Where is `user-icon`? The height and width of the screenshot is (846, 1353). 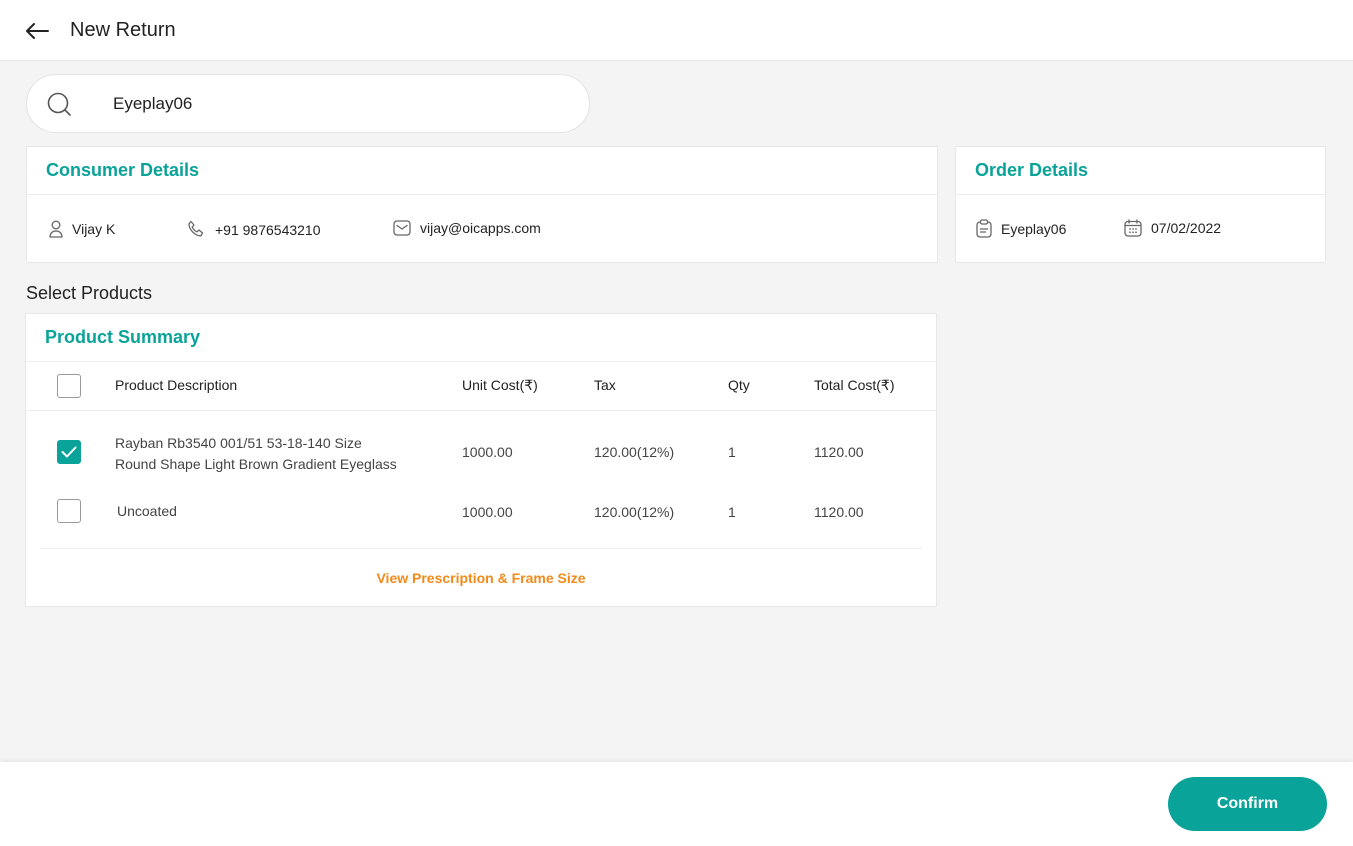 user-icon is located at coordinates (56, 229).